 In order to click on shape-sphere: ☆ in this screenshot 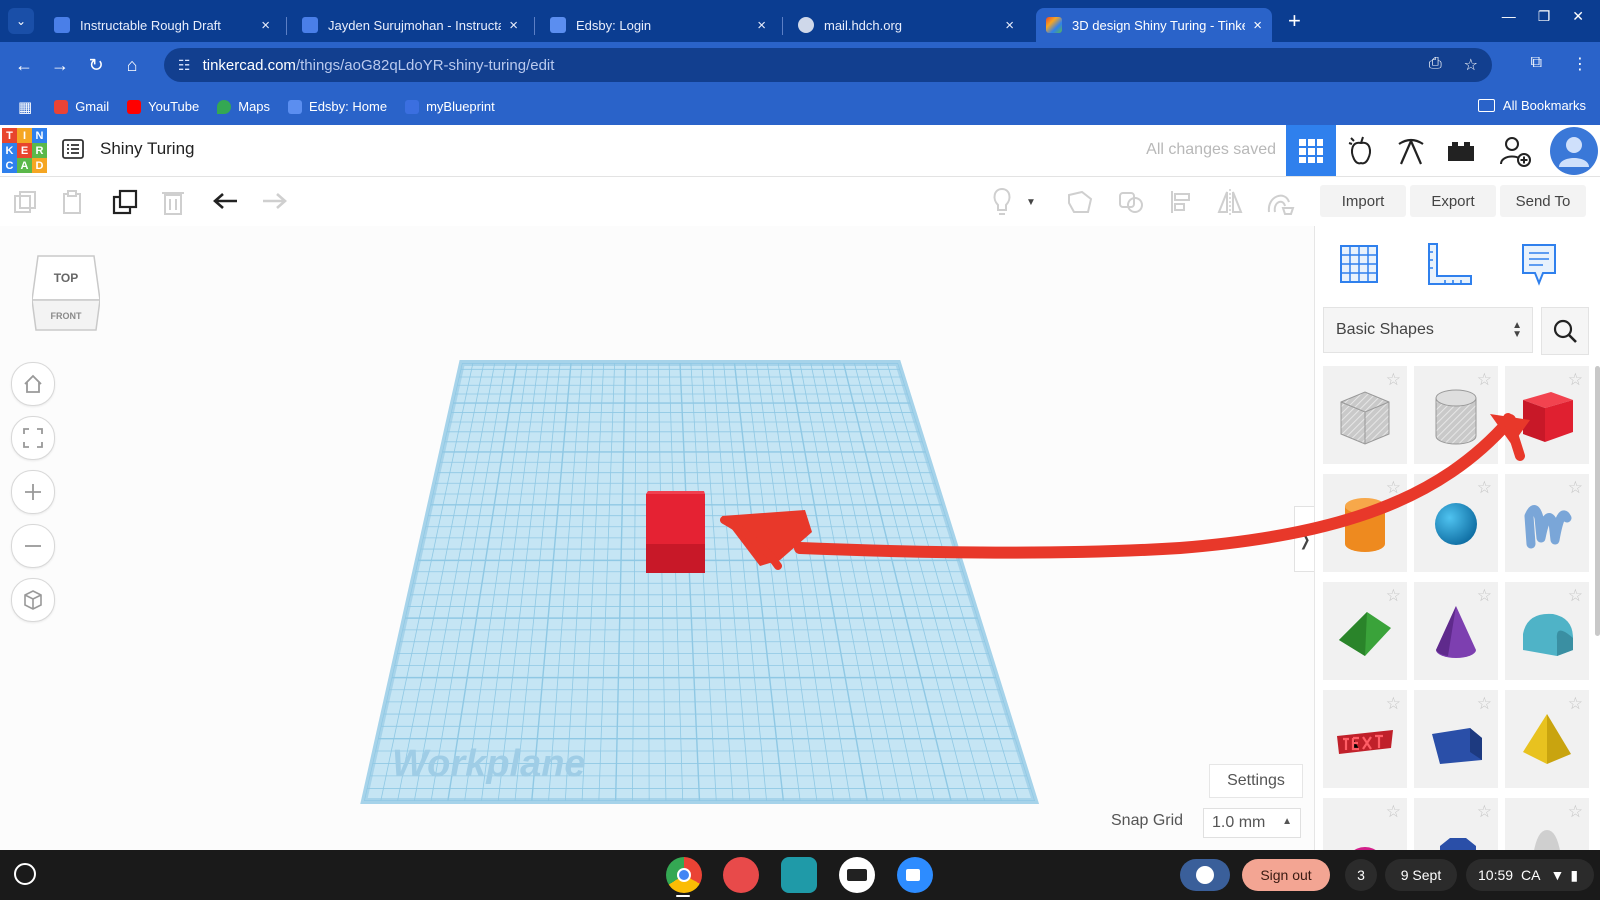, I will do `click(1456, 523)`.